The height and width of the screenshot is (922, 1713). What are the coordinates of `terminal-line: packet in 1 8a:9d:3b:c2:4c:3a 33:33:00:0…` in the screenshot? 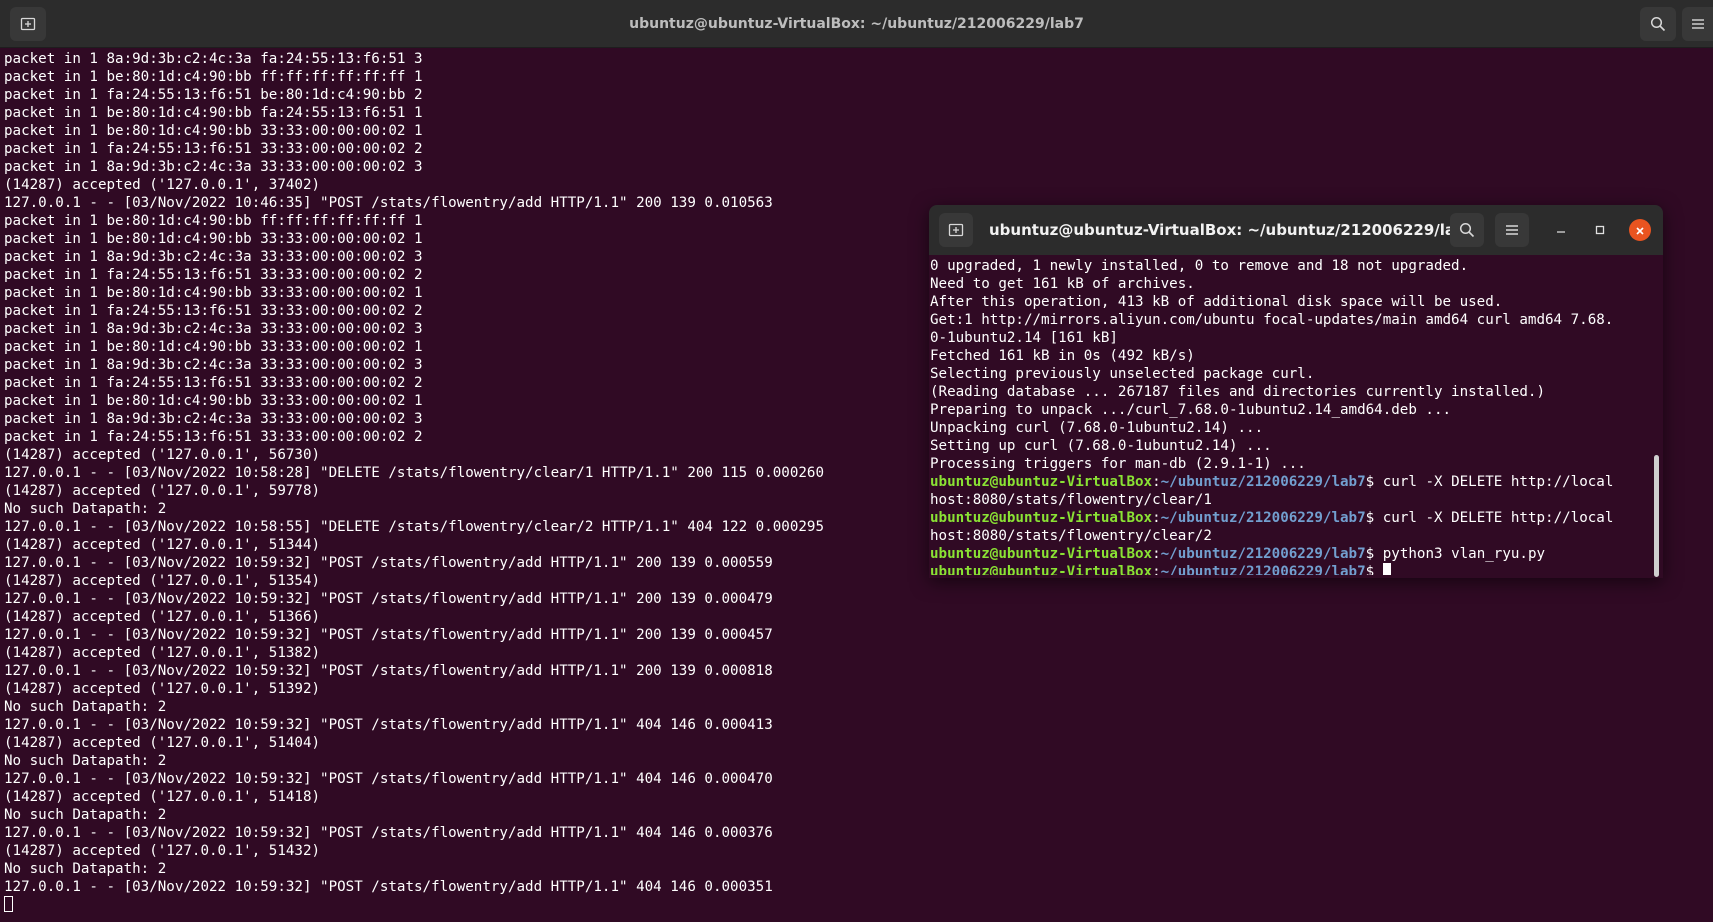 It's located at (213, 167).